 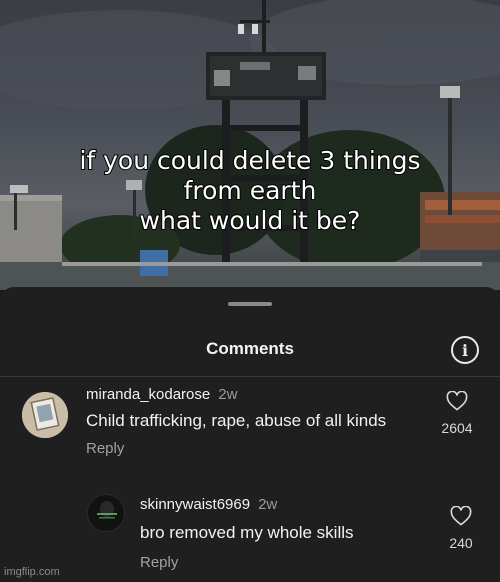 What do you see at coordinates (465, 350) in the screenshot?
I see `info-icon: i` at bounding box center [465, 350].